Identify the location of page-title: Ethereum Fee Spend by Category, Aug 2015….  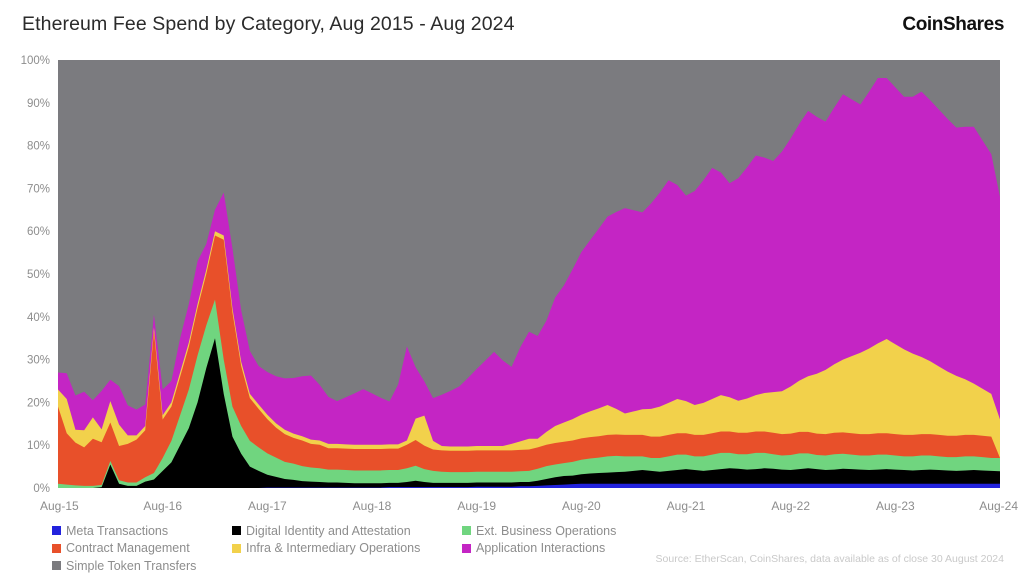
(268, 24).